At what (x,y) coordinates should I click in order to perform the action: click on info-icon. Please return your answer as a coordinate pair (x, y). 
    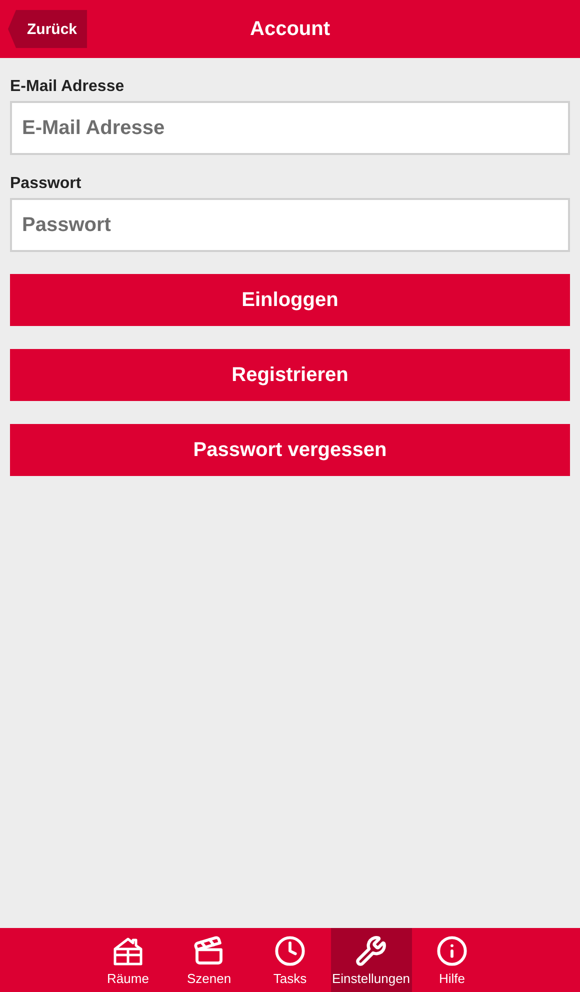
    Looking at the image, I should click on (452, 950).